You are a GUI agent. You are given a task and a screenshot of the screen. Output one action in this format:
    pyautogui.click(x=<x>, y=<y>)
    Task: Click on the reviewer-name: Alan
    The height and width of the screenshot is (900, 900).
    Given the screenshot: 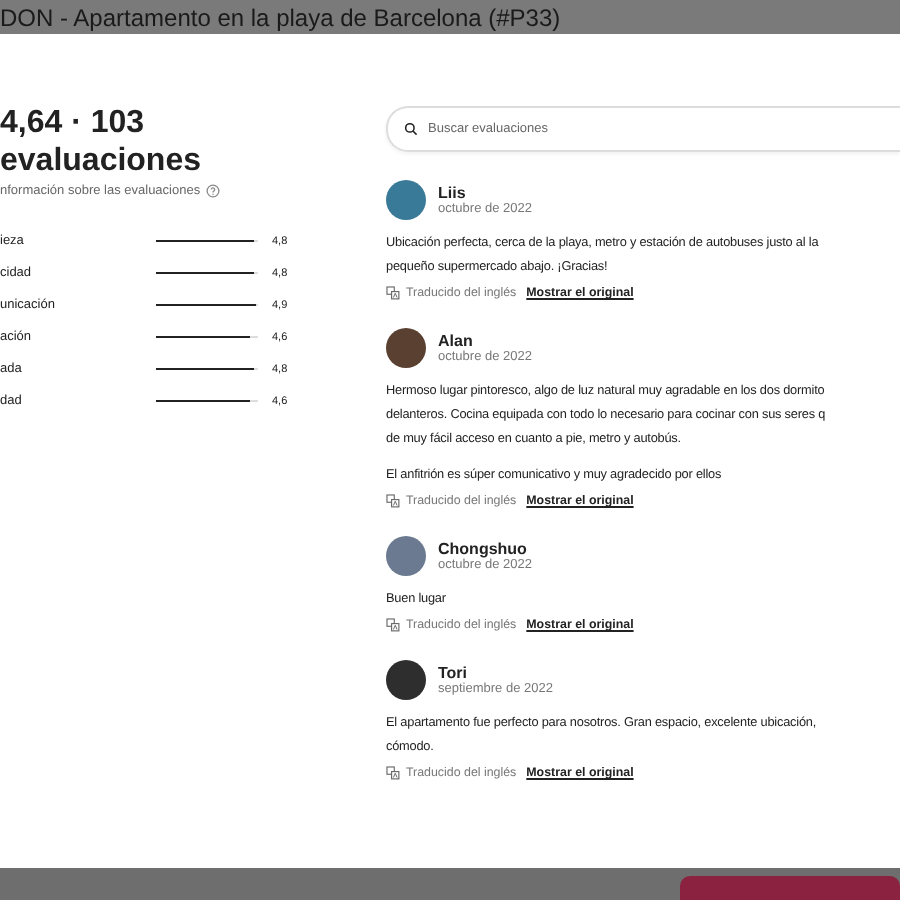 What is the action you would take?
    pyautogui.click(x=456, y=341)
    